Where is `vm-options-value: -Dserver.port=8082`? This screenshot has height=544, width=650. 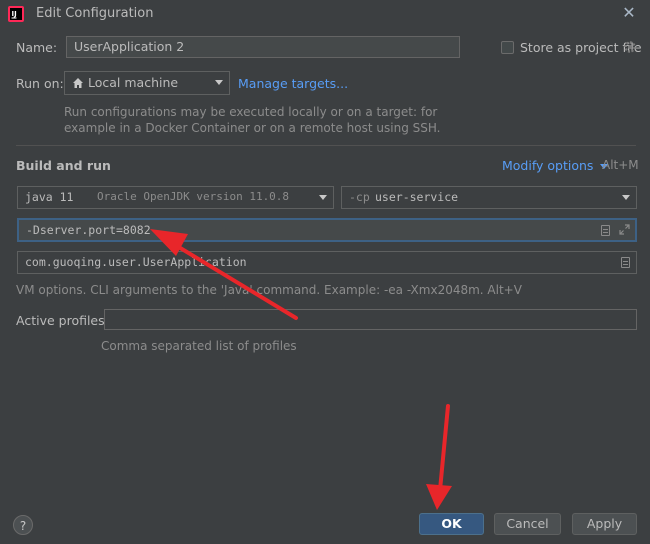 vm-options-value: -Dserver.port=8082 is located at coordinates (88, 230).